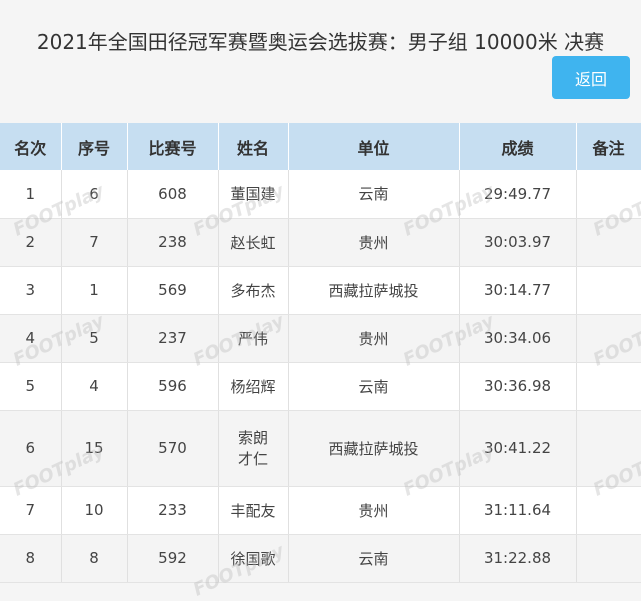 This screenshot has width=641, height=601. Describe the element at coordinates (31, 338) in the screenshot. I see `cell-rank: 4` at that location.